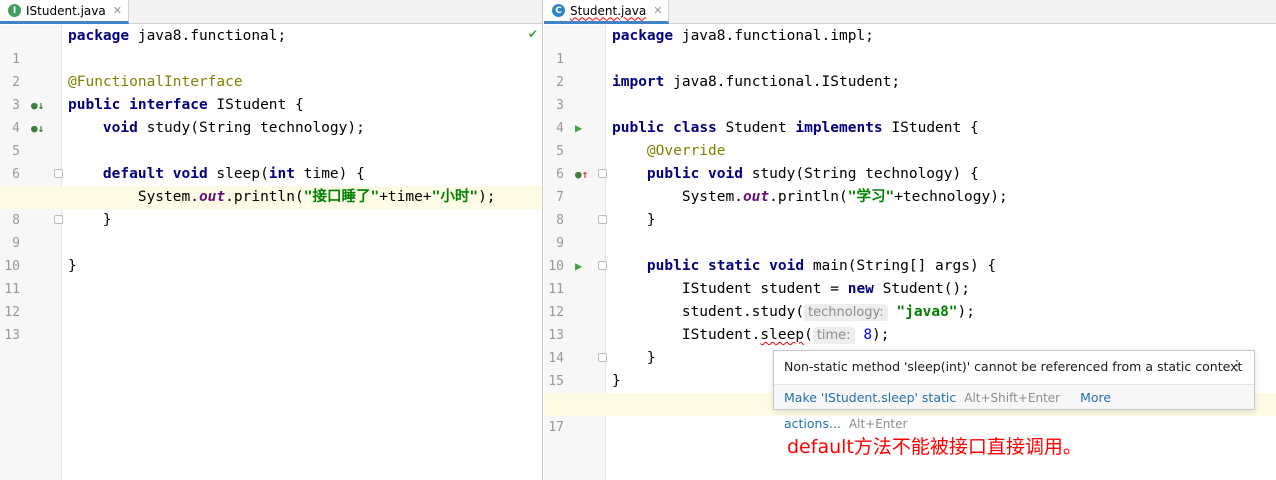  What do you see at coordinates (271, 322) in the screenshot?
I see `code-line: 13` at bounding box center [271, 322].